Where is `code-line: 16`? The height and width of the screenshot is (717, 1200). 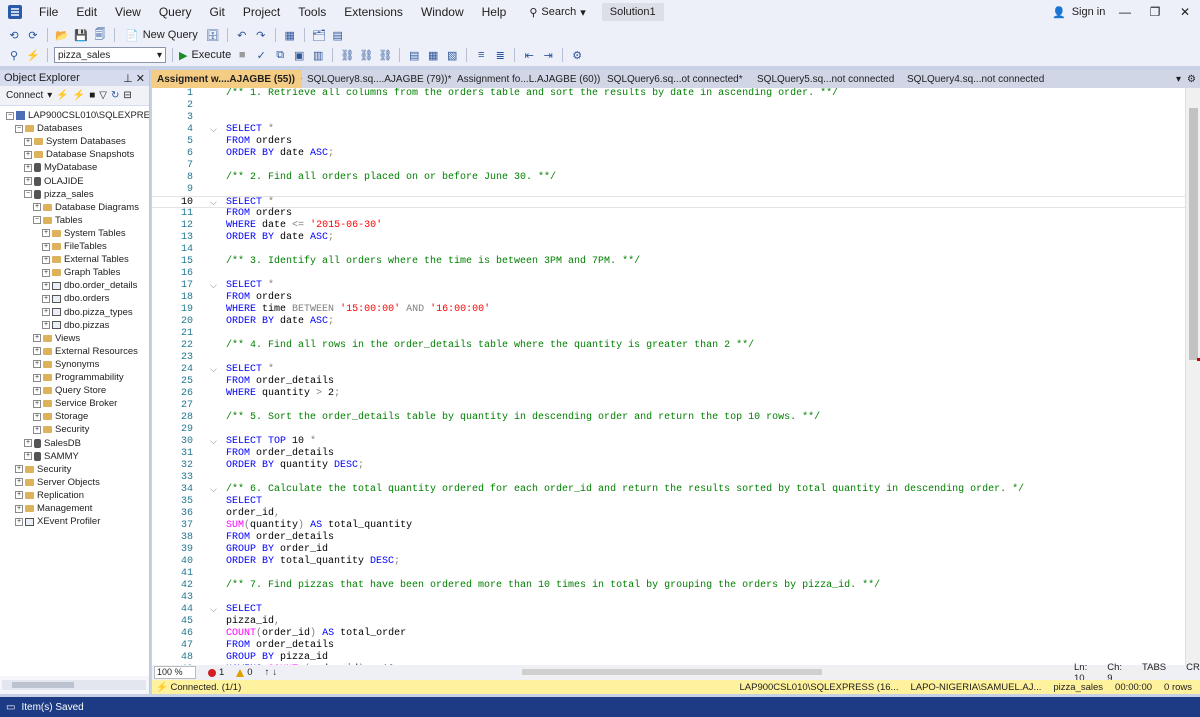 code-line: 16 is located at coordinates (668, 274).